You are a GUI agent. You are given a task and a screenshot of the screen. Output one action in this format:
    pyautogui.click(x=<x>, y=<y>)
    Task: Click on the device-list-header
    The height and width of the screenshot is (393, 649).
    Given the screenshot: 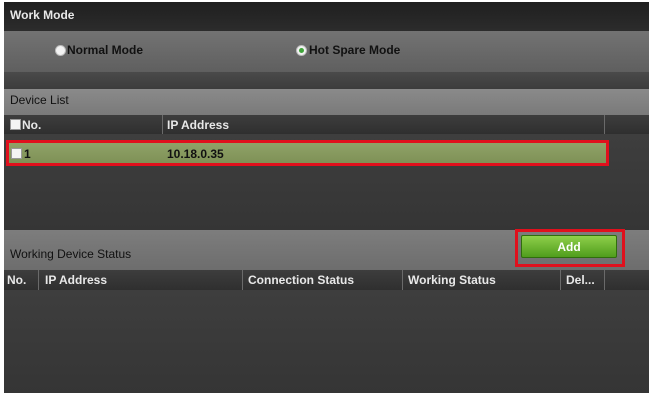 What is the action you would take?
    pyautogui.click(x=326, y=102)
    